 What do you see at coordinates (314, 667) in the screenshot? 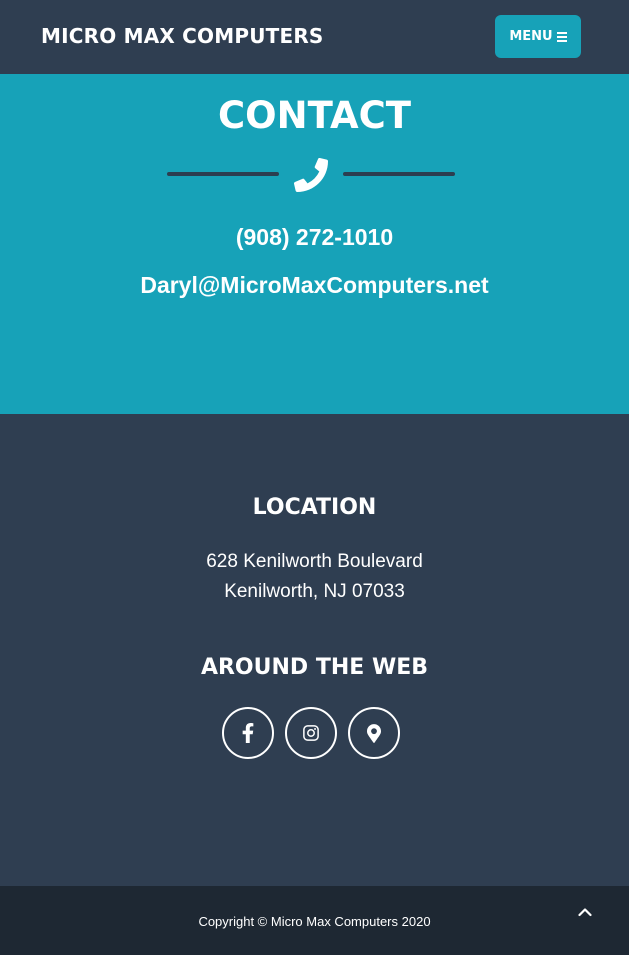
I see `around-the-web-title: AROUND THE WEB` at bounding box center [314, 667].